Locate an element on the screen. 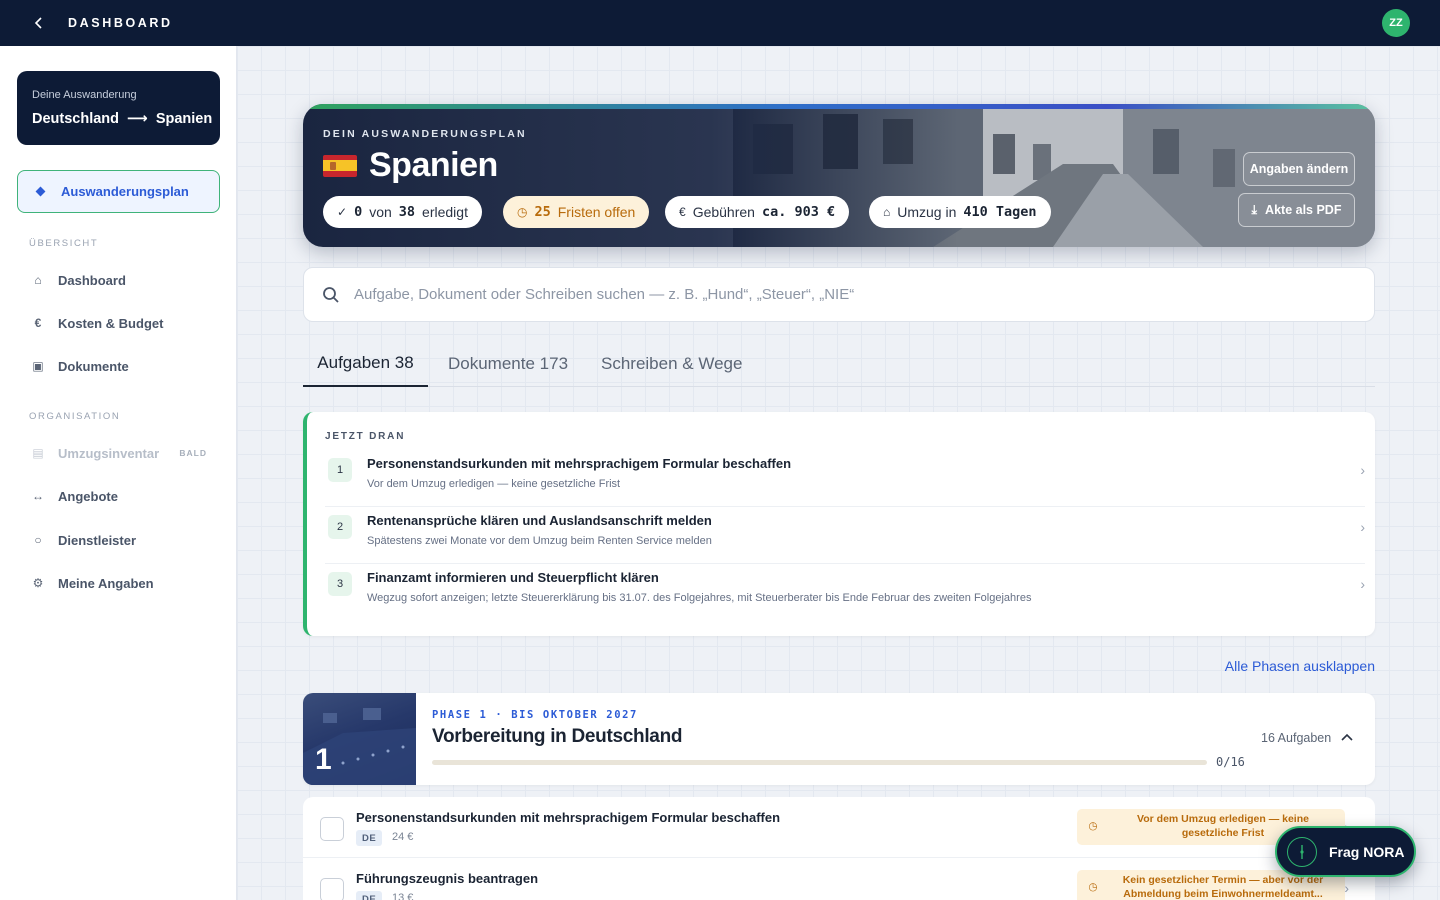 This screenshot has height=900, width=1440. phase-title: Vorbereitung in Deutschland is located at coordinates (557, 736).